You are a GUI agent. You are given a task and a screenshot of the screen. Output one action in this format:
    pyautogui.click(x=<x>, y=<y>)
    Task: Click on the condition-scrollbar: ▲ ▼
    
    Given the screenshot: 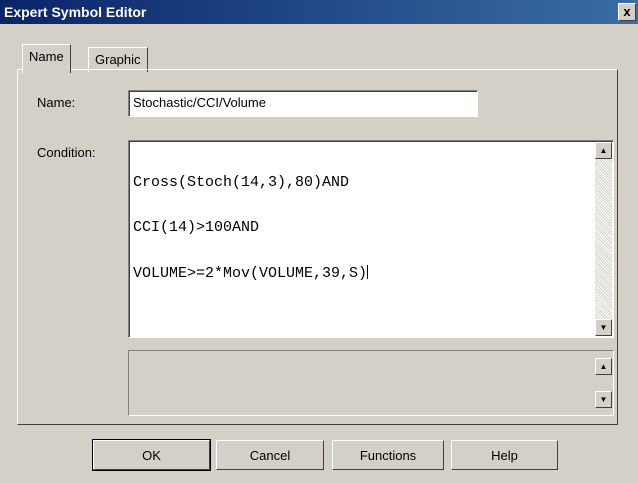 What is the action you would take?
    pyautogui.click(x=603, y=239)
    